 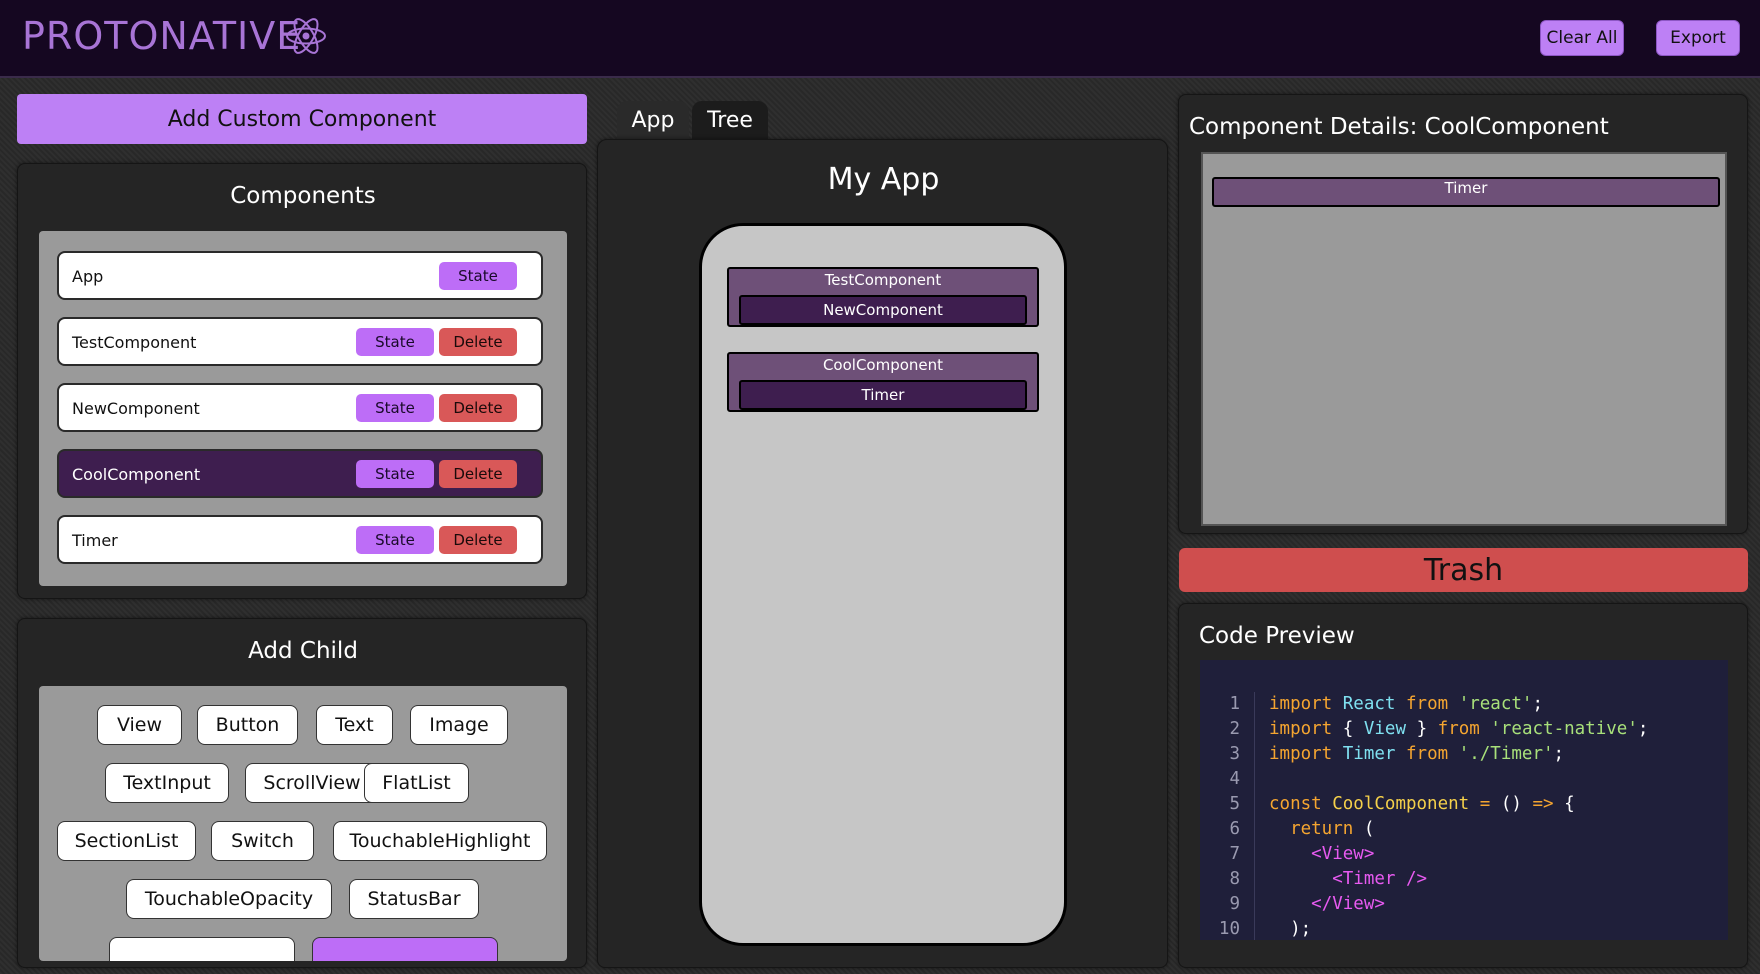 What do you see at coordinates (653, 120) in the screenshot?
I see `tab-app: App` at bounding box center [653, 120].